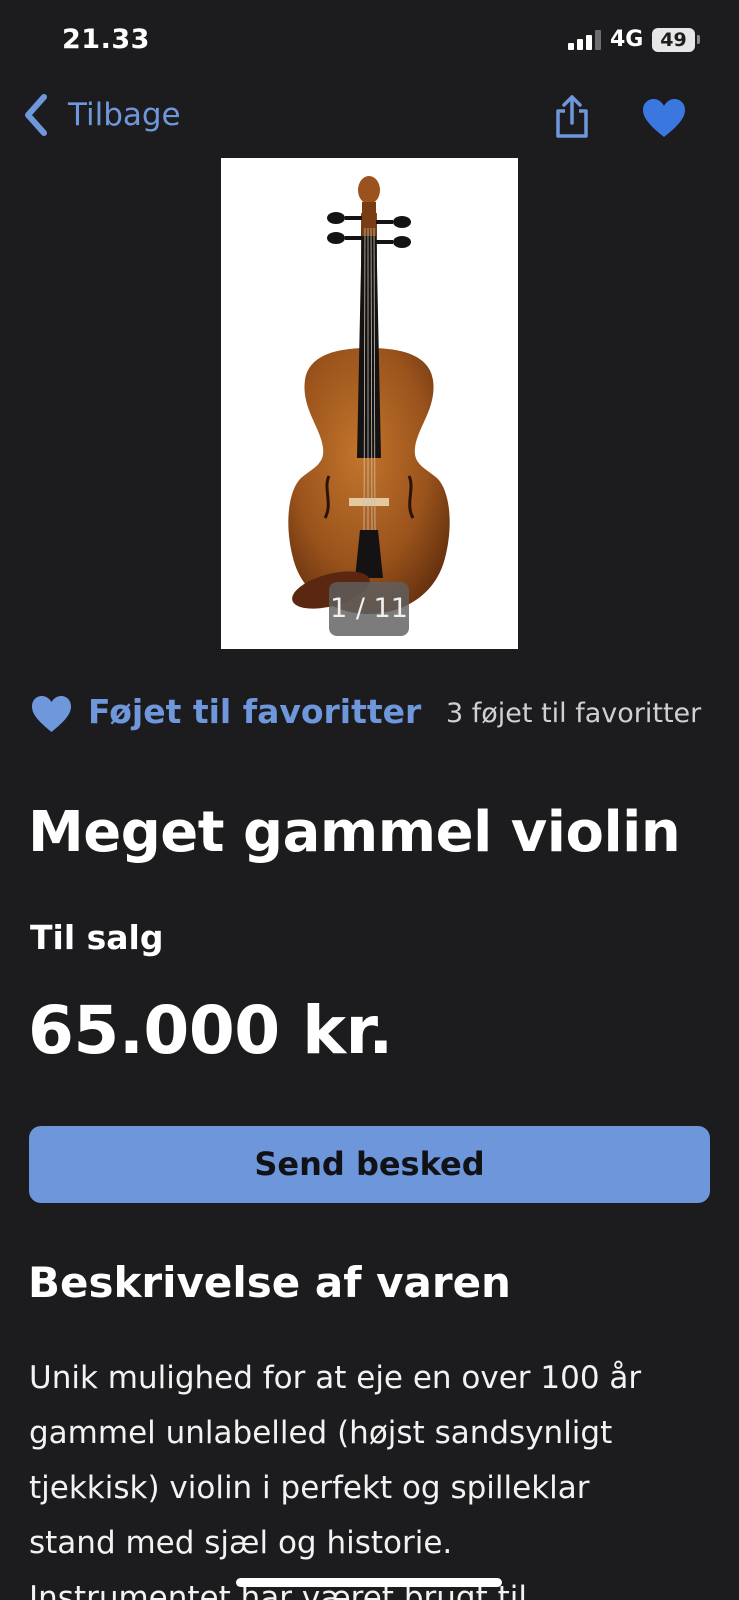 This screenshot has height=1600, width=739. I want to click on image-counter: 1 / 11, so click(369, 609).